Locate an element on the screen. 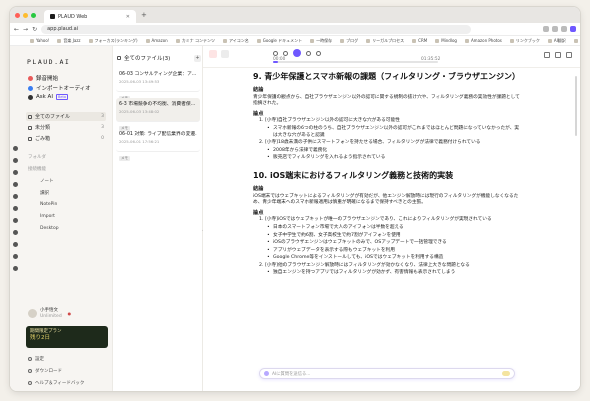  folder-all-files: 全てのファイル 3 is located at coordinates (66, 116).